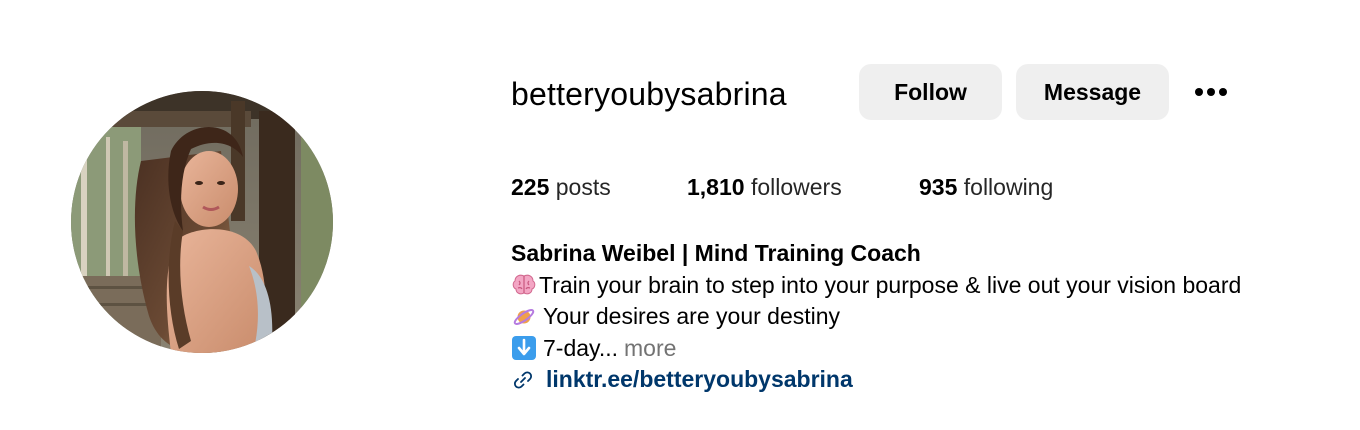  Describe the element at coordinates (524, 316) in the screenshot. I see `ringed-planet-icon` at that location.